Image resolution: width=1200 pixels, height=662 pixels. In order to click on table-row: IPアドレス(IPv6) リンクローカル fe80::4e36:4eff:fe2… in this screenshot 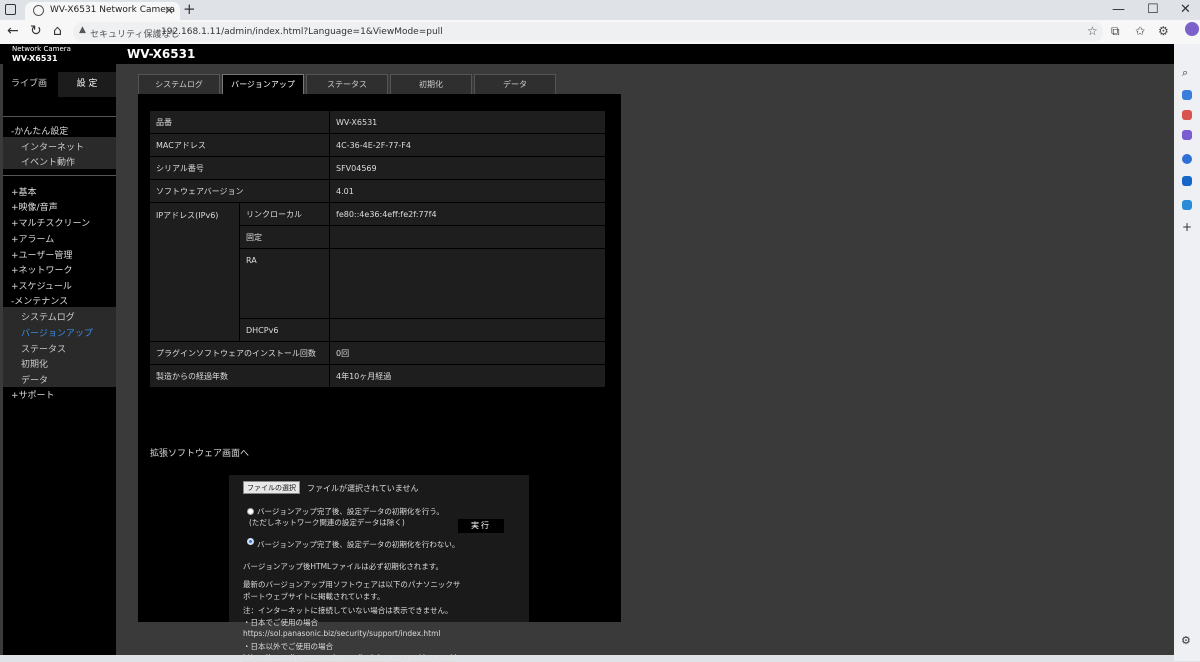, I will do `click(378, 272)`.